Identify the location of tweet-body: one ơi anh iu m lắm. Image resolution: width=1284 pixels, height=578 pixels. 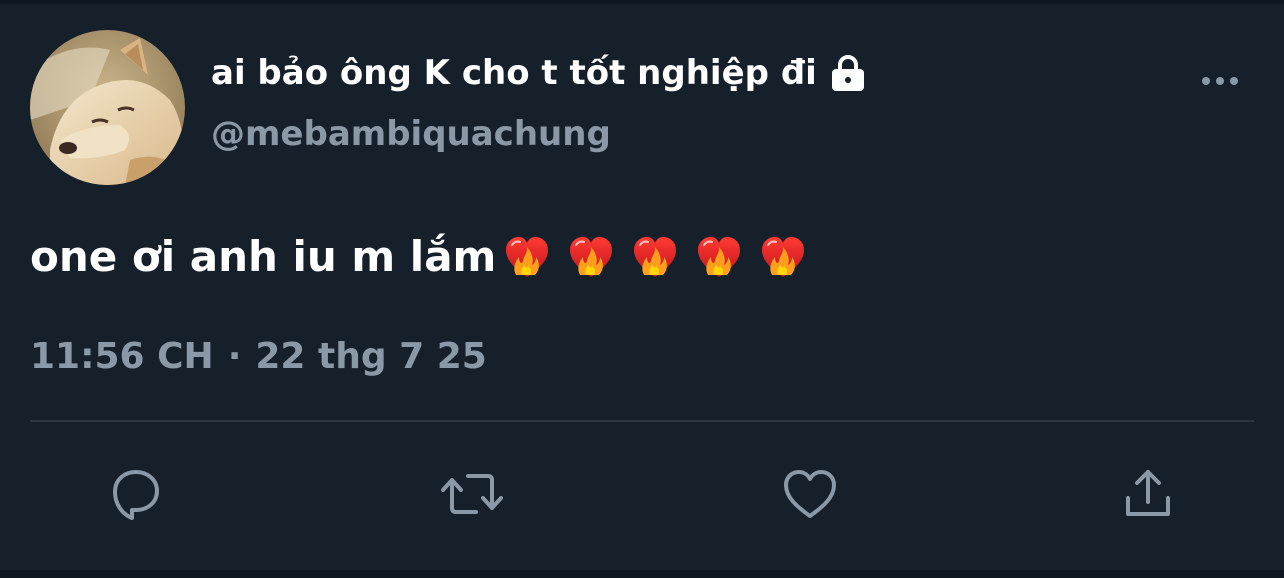
(263, 256).